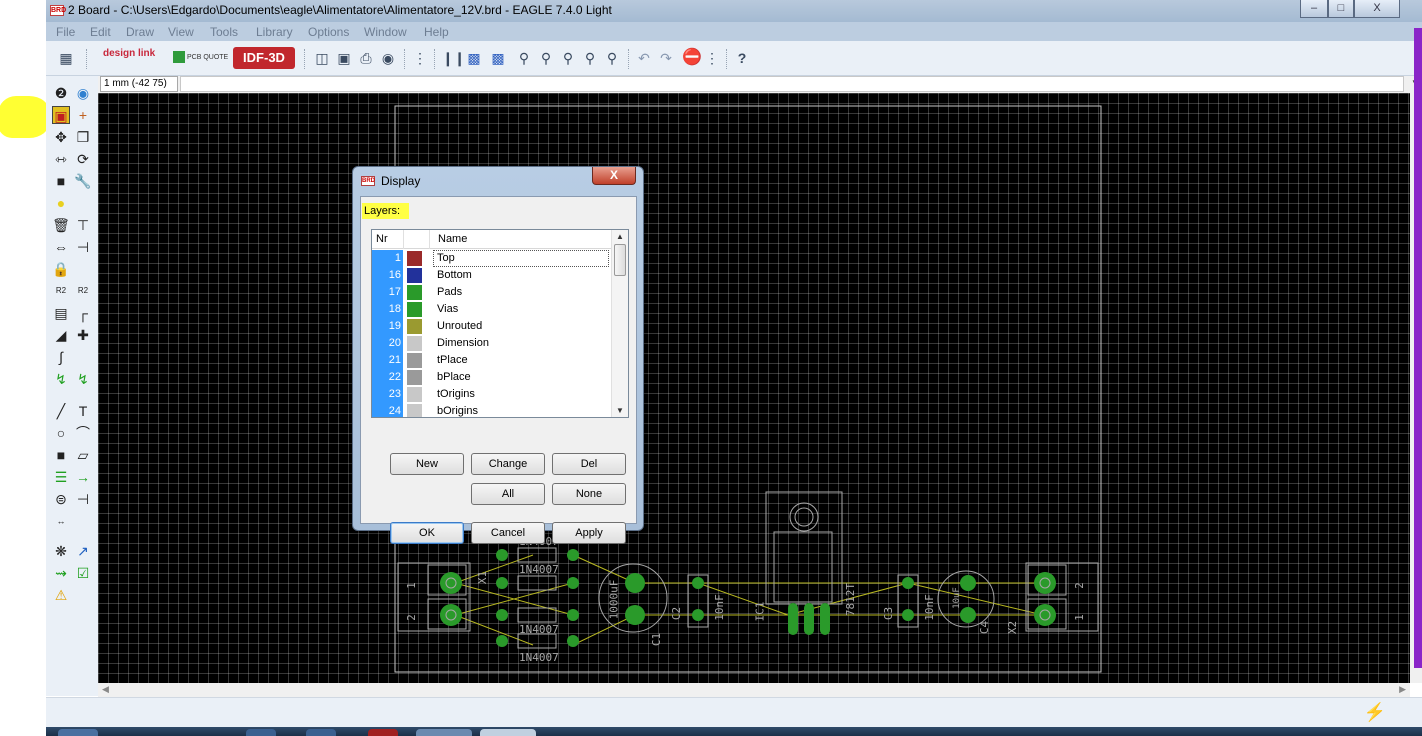 Image resolution: width=1422 pixels, height=736 pixels. I want to click on circle-icon: ○, so click(61, 433).